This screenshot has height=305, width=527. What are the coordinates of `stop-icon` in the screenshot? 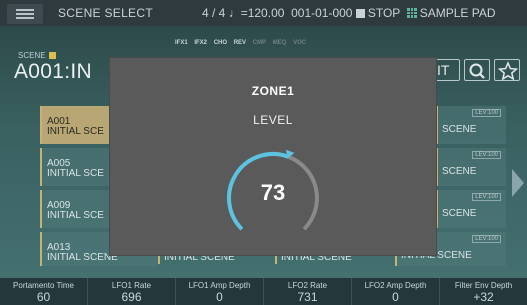 It's located at (360, 13).